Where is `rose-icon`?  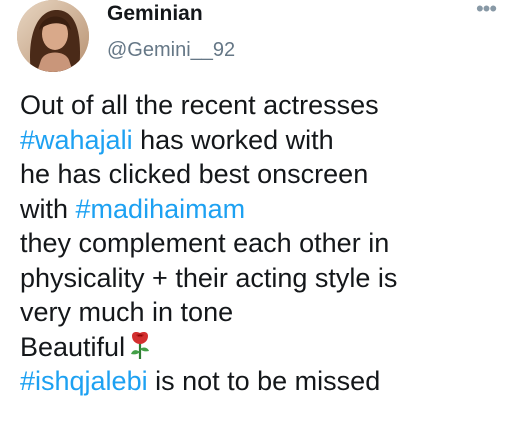 rose-icon is located at coordinates (140, 345).